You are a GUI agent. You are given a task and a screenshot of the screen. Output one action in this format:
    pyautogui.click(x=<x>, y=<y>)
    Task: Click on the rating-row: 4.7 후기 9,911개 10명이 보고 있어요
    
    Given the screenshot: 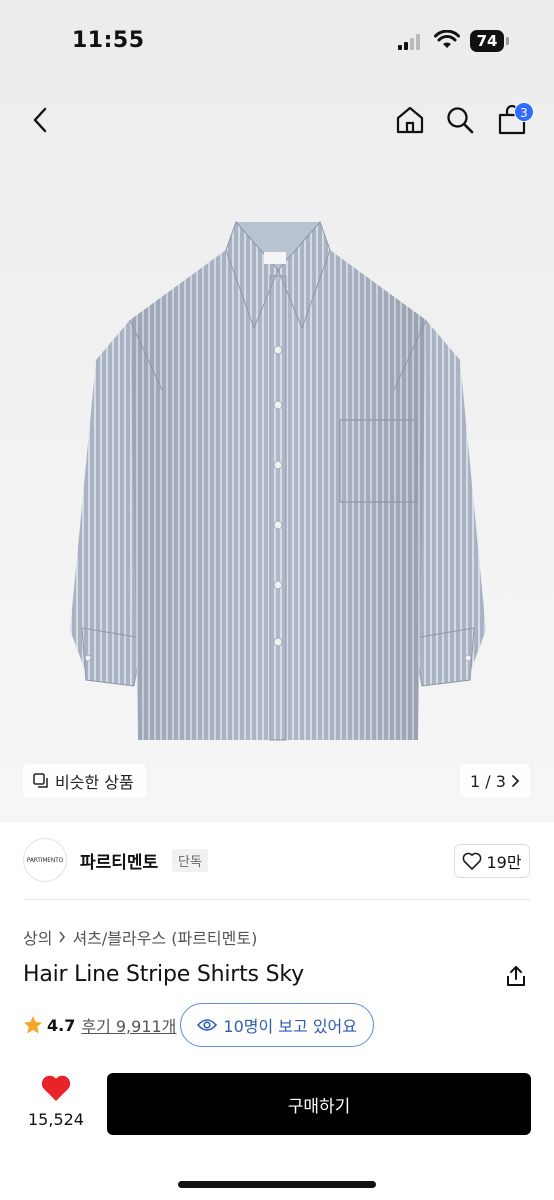 What is the action you would take?
    pyautogui.click(x=198, y=1025)
    